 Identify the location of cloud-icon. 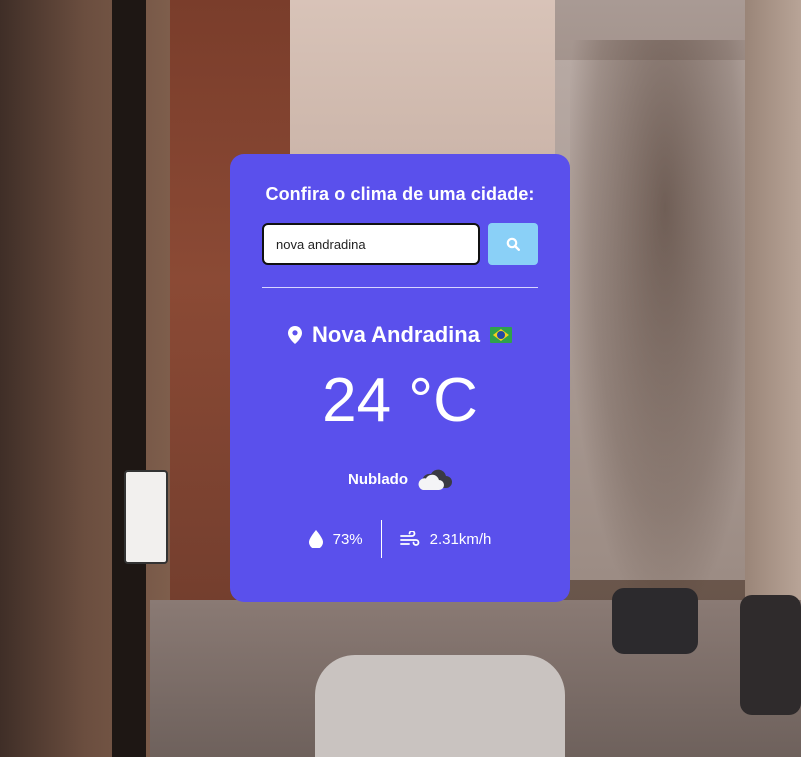
(435, 479).